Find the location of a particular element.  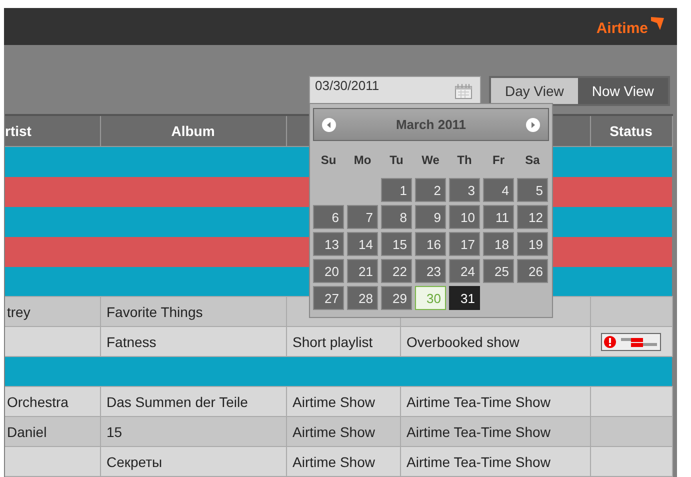

table-cell: Fatness is located at coordinates (193, 341).